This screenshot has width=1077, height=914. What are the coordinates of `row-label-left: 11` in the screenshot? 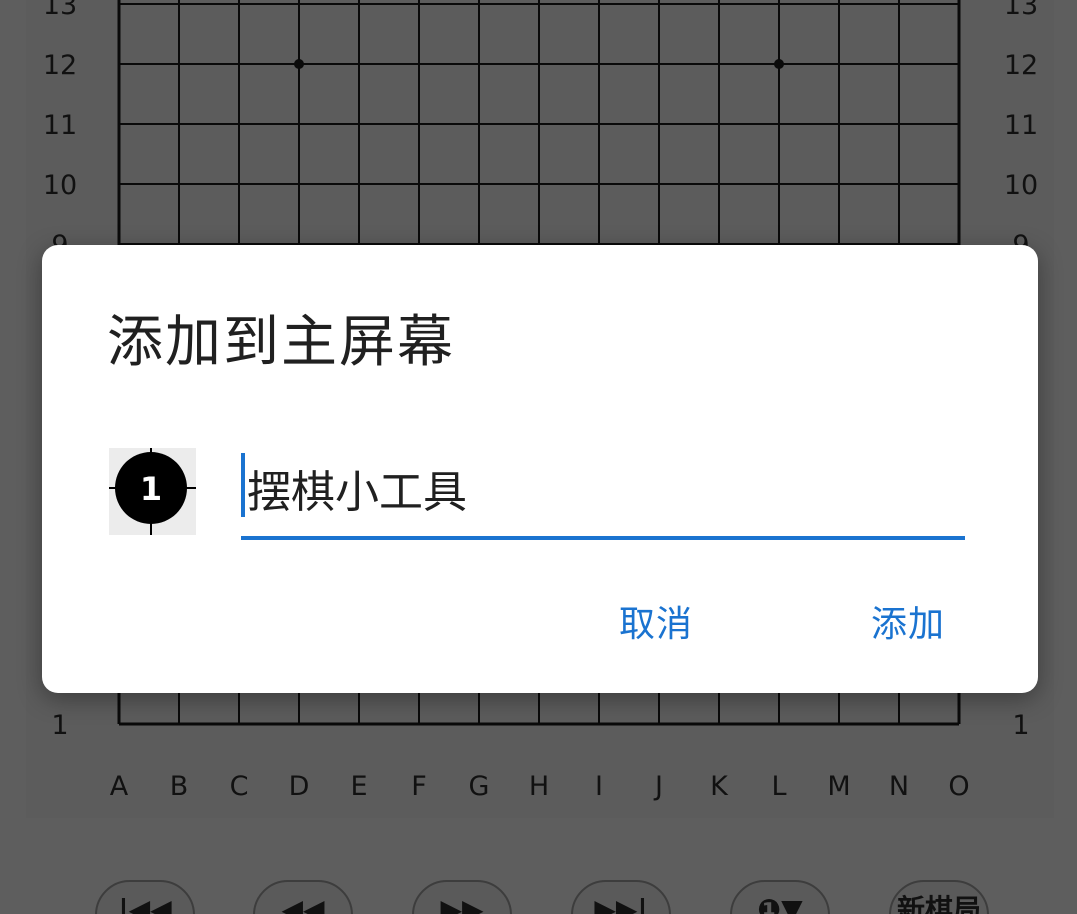 It's located at (60, 125).